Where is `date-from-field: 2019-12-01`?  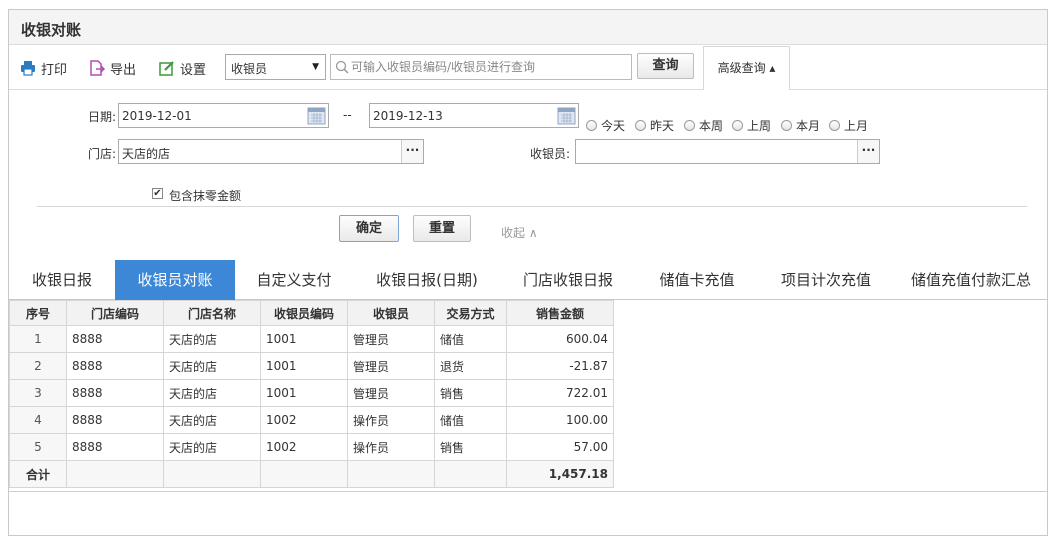 date-from-field: 2019-12-01 is located at coordinates (223, 115).